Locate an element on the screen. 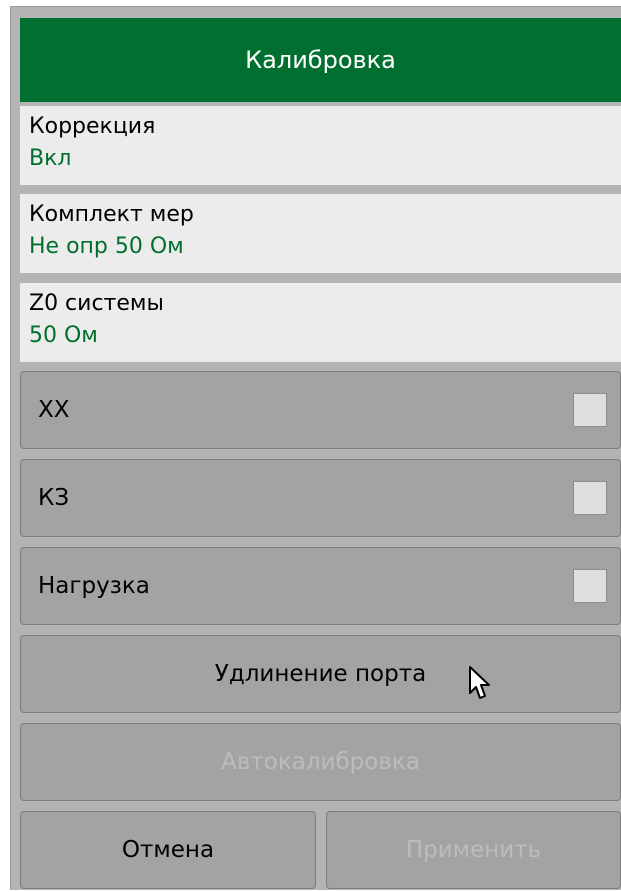 Image resolution: width=621 pixels, height=892 pixels. cal-kit-parameter: Комплект мер Не опр 50 Ом is located at coordinates (320, 233).